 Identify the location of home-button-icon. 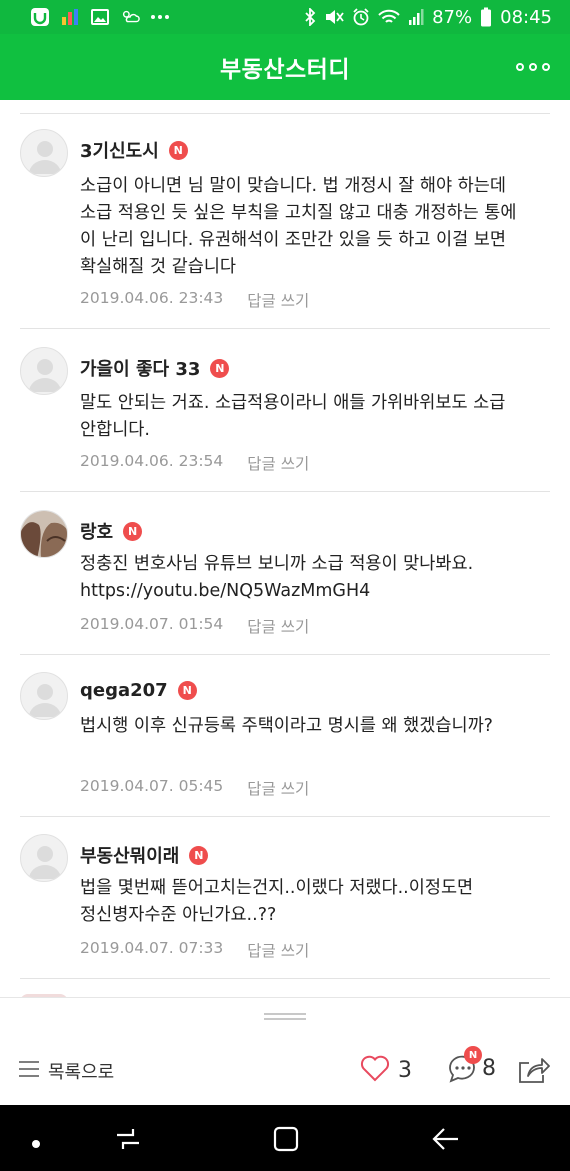
(286, 1141).